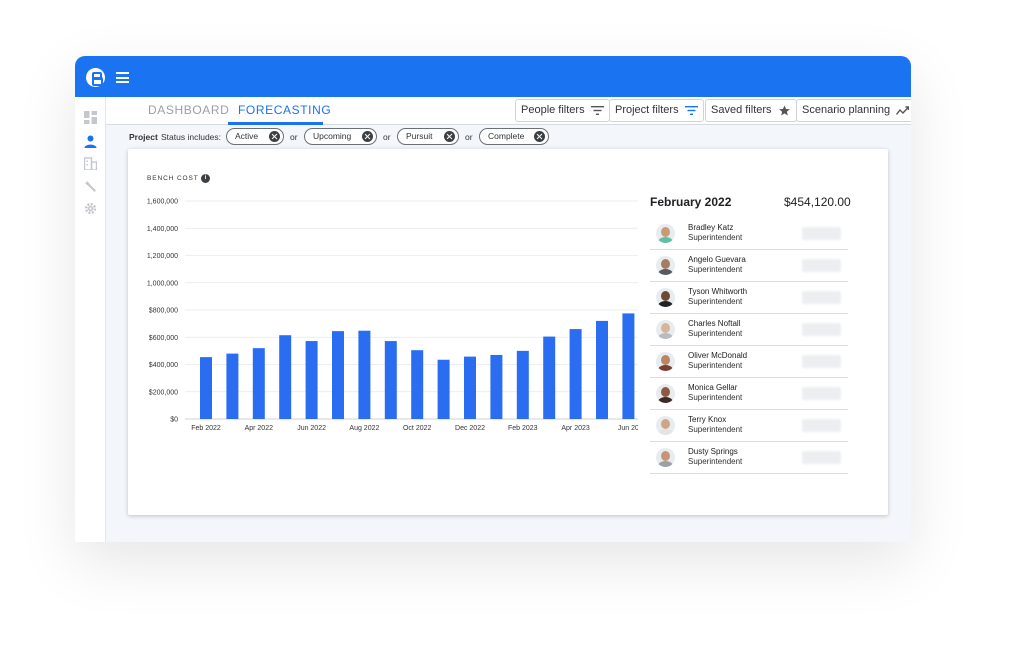 The width and height of the screenshot is (1024, 645). I want to click on project-filters-label: Project filters, so click(647, 110).